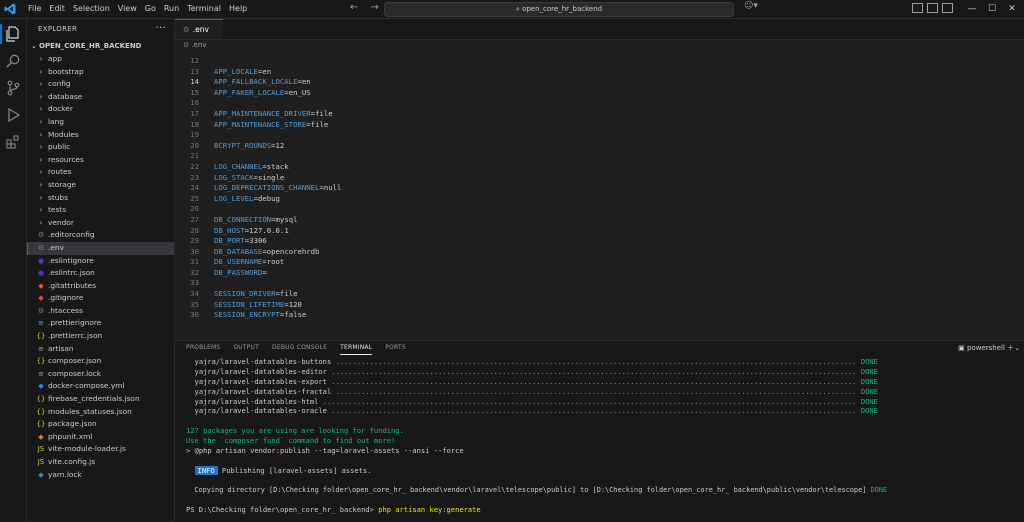  What do you see at coordinates (194, 272) in the screenshot?
I see `line-number: 32` at bounding box center [194, 272].